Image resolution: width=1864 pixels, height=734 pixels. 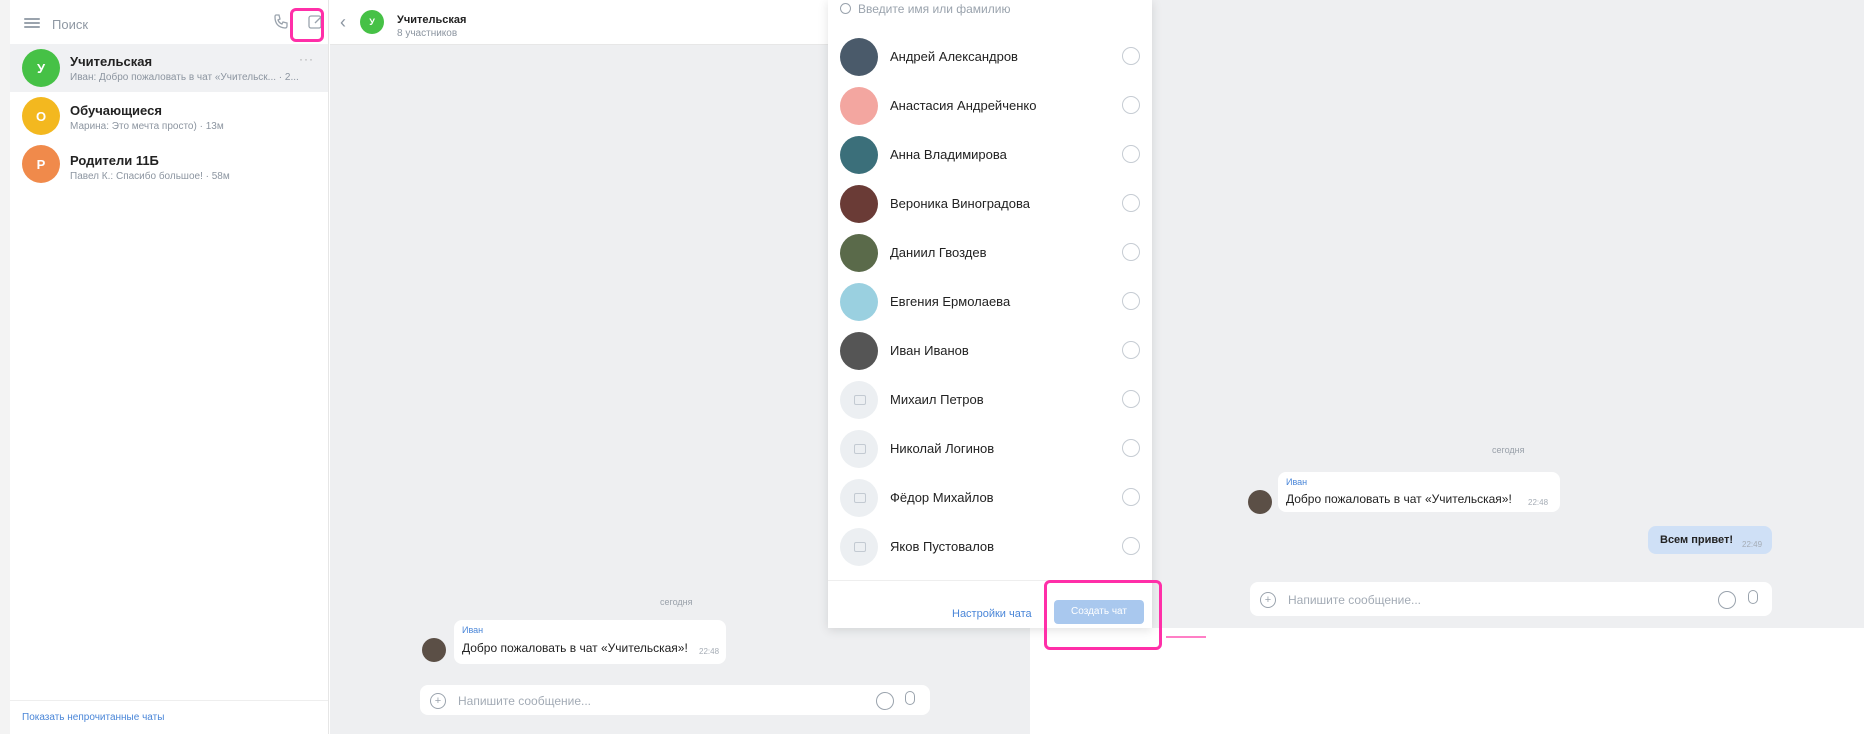 I want to click on message-text: Всем привет!, so click(x=1696, y=540).